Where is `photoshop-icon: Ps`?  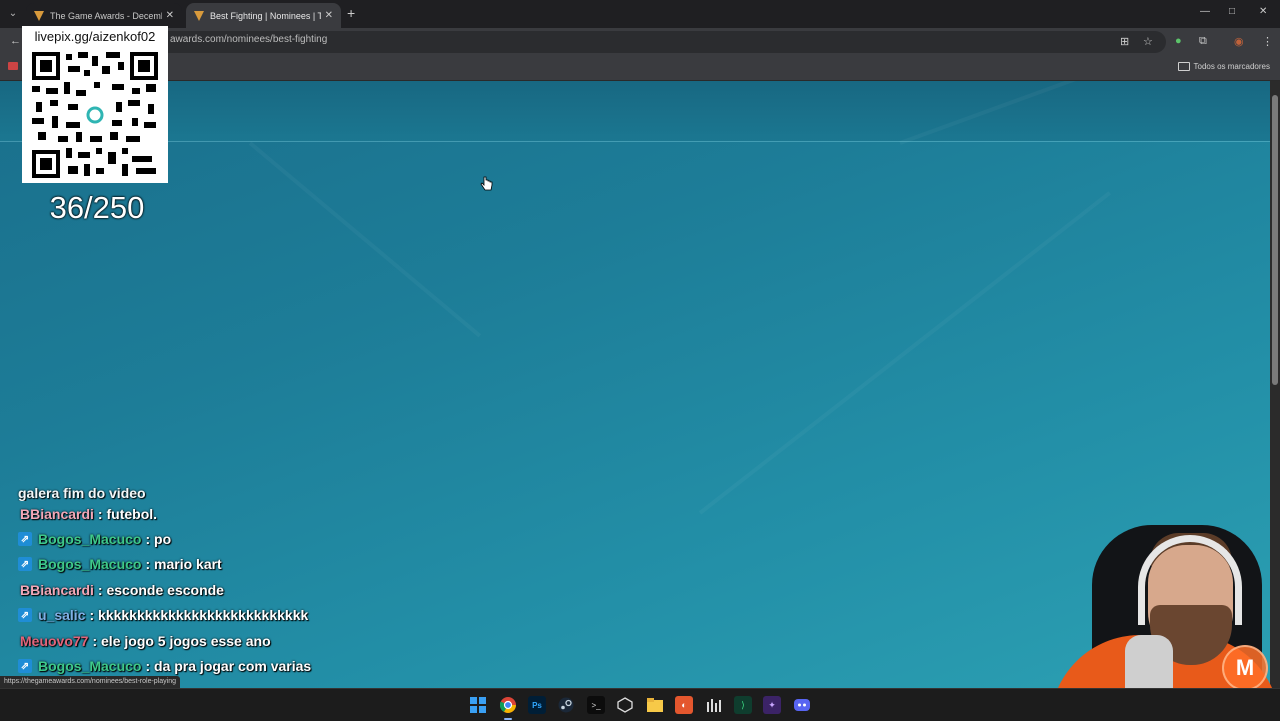 photoshop-icon: Ps is located at coordinates (537, 705).